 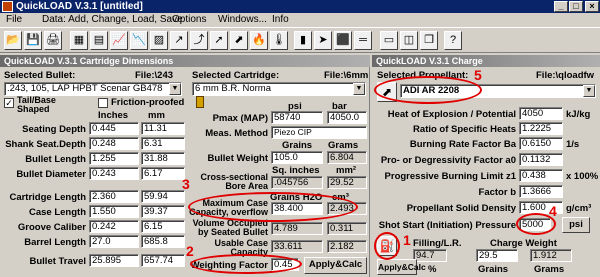 I want to click on powder-icon: ⬛, so click(x=343, y=40).